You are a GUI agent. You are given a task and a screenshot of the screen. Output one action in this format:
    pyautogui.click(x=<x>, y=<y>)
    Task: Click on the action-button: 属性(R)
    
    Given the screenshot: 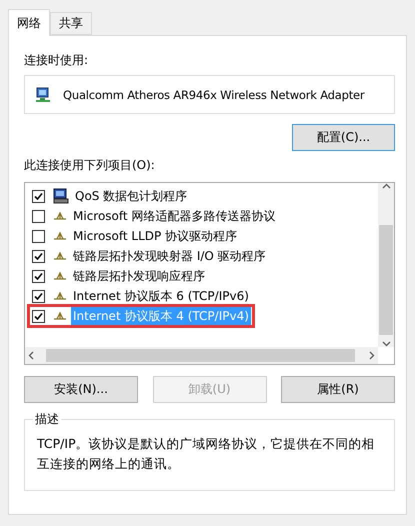 What is the action you would take?
    pyautogui.click(x=338, y=389)
    